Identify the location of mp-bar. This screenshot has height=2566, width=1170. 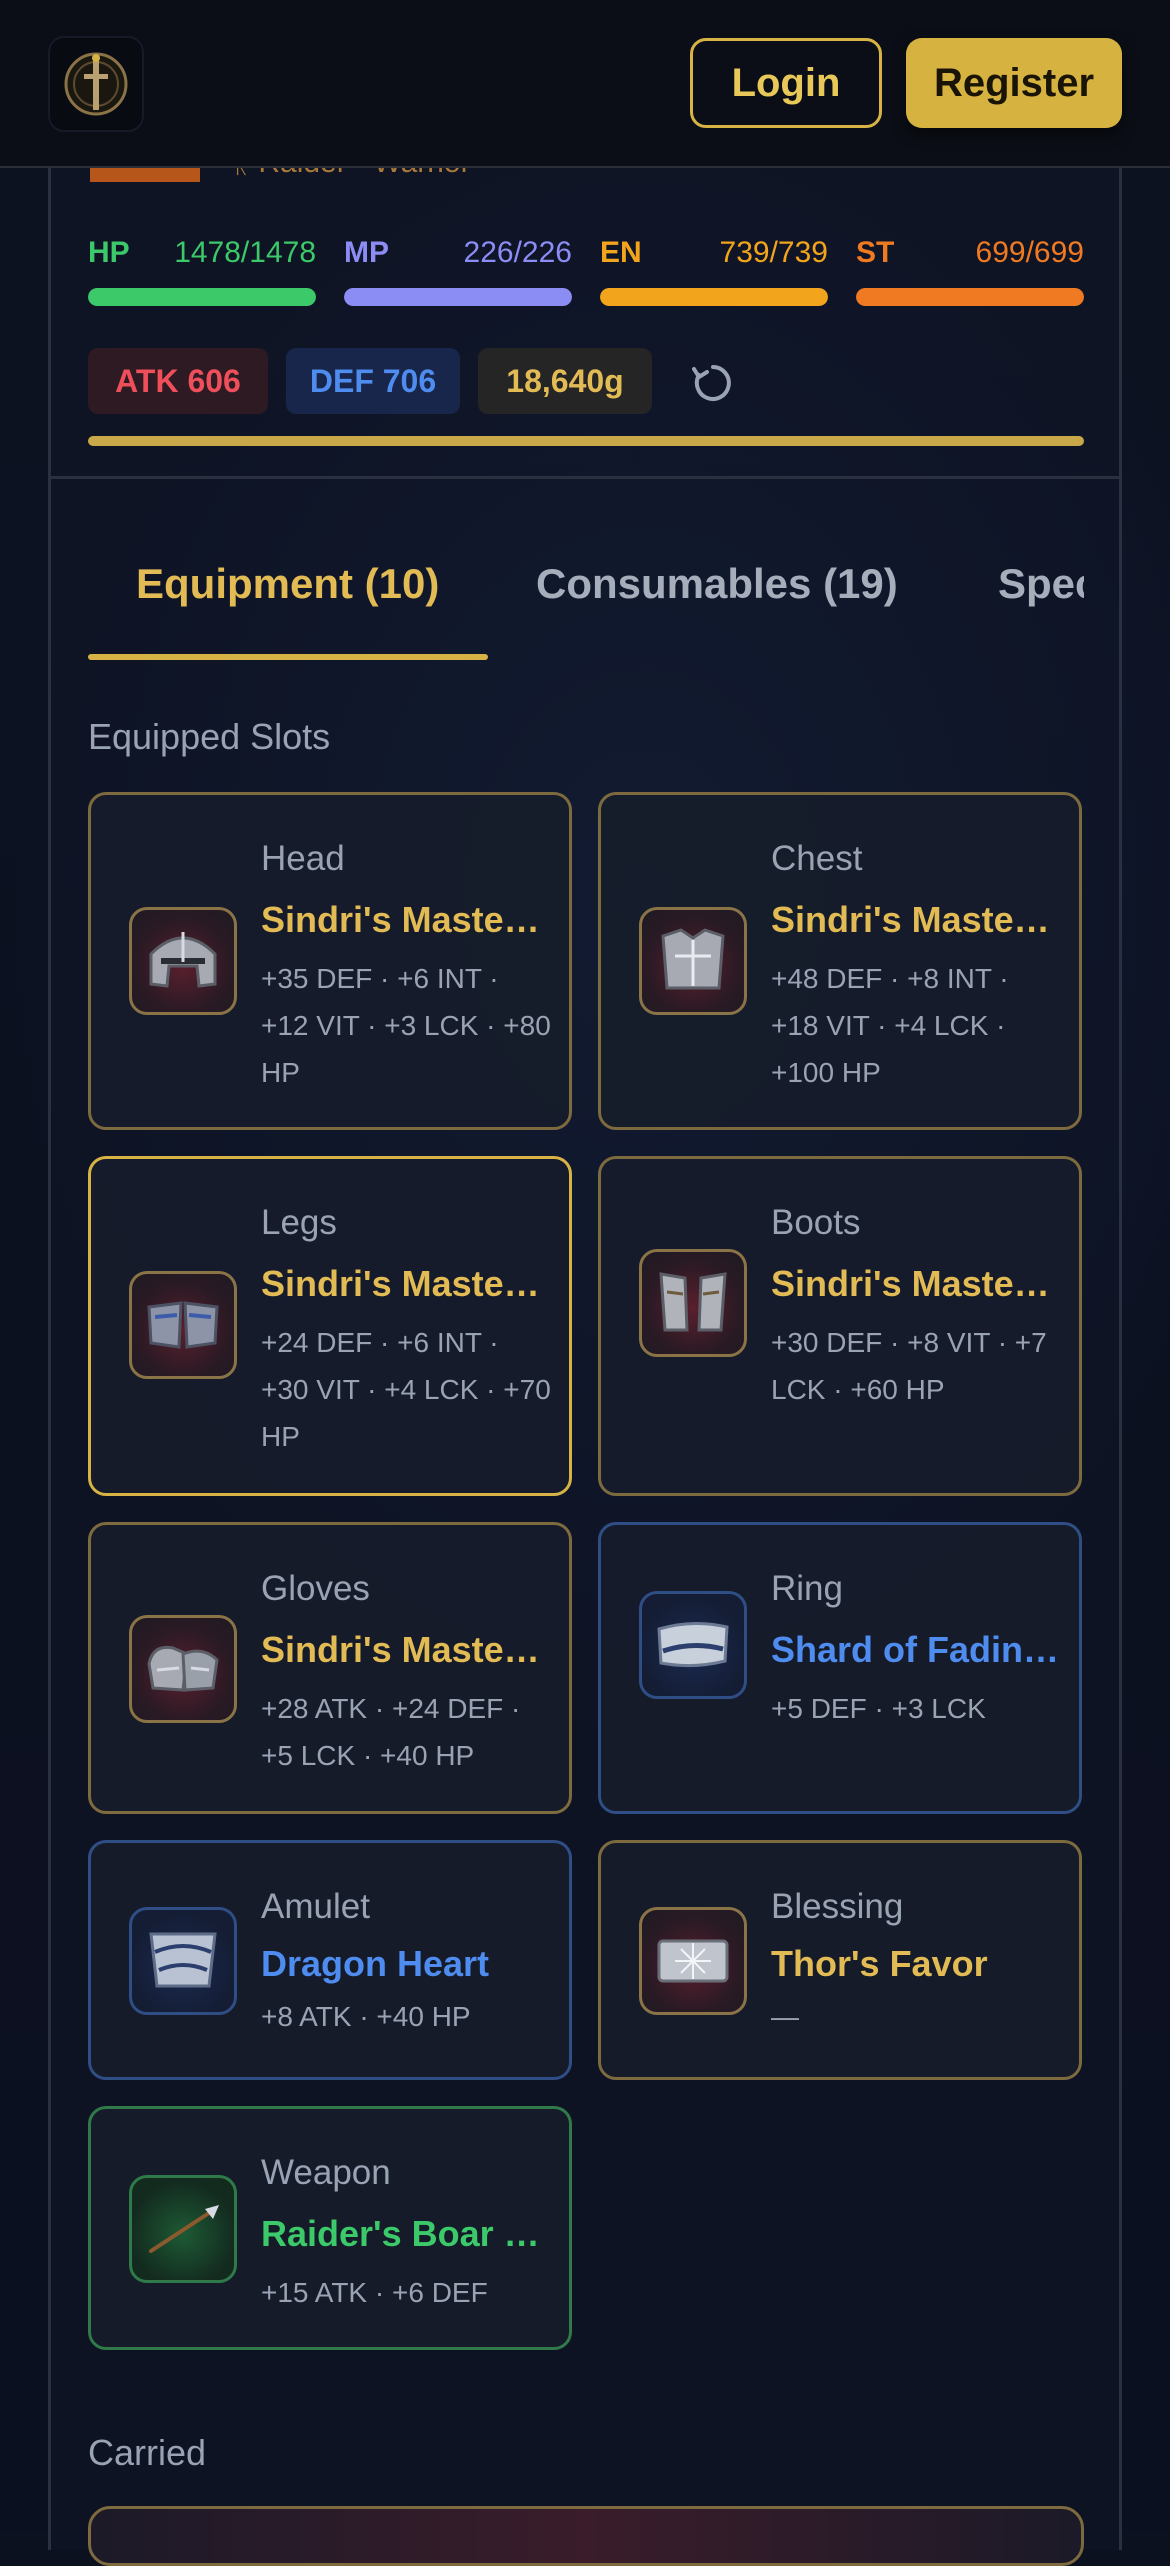
(458, 297).